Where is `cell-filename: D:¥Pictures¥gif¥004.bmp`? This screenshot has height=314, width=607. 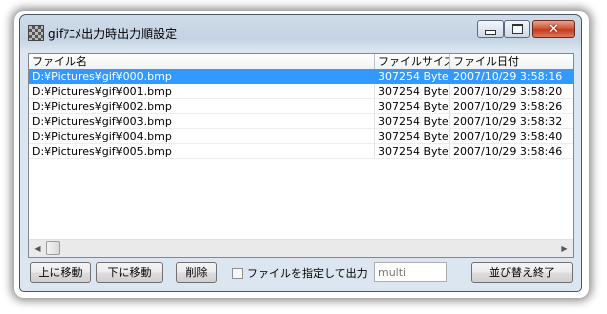 cell-filename: D:¥Pictures¥gif¥004.bmp is located at coordinates (202, 136).